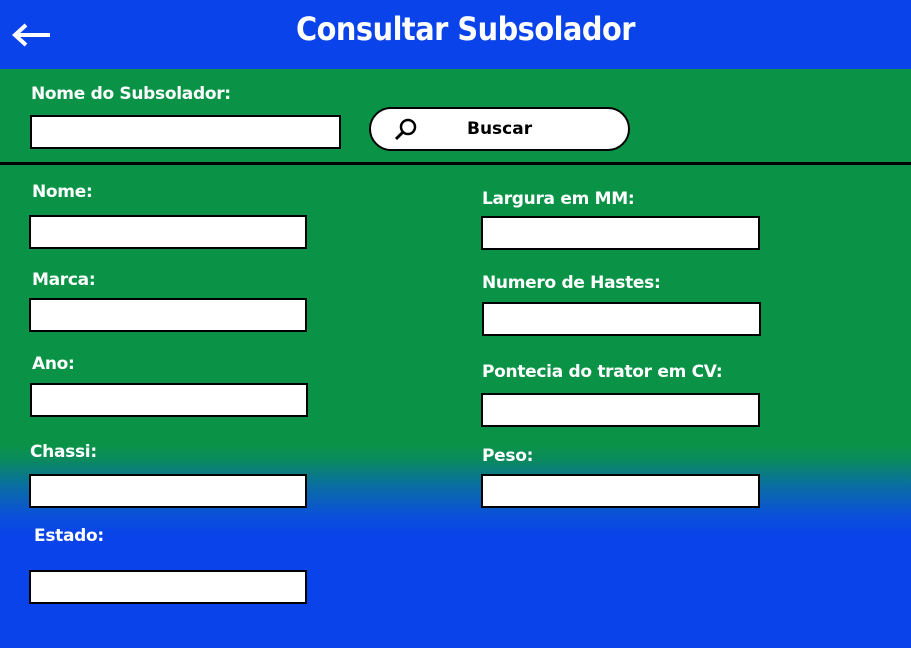 The height and width of the screenshot is (648, 911). Describe the element at coordinates (168, 232) in the screenshot. I see `nome-field` at that location.